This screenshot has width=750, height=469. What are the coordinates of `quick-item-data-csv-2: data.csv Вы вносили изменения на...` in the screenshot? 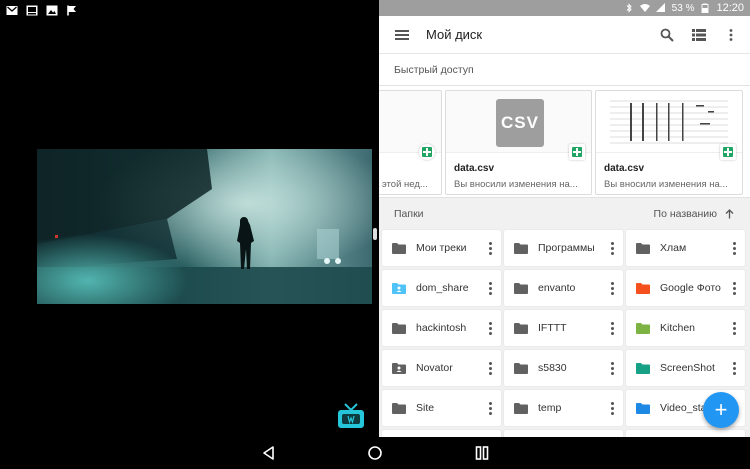 It's located at (669, 142).